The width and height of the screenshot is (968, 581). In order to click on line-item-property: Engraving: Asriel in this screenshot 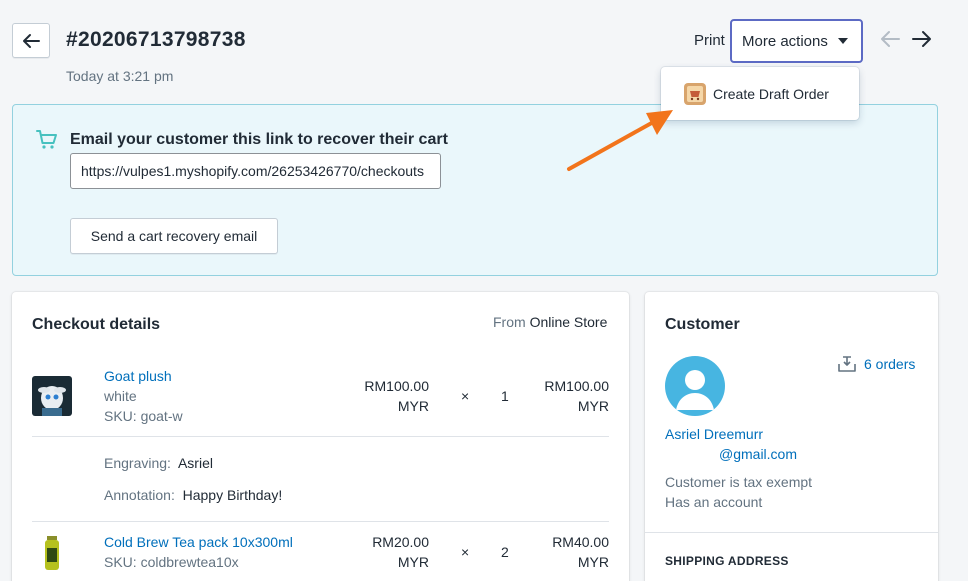, I will do `click(158, 463)`.